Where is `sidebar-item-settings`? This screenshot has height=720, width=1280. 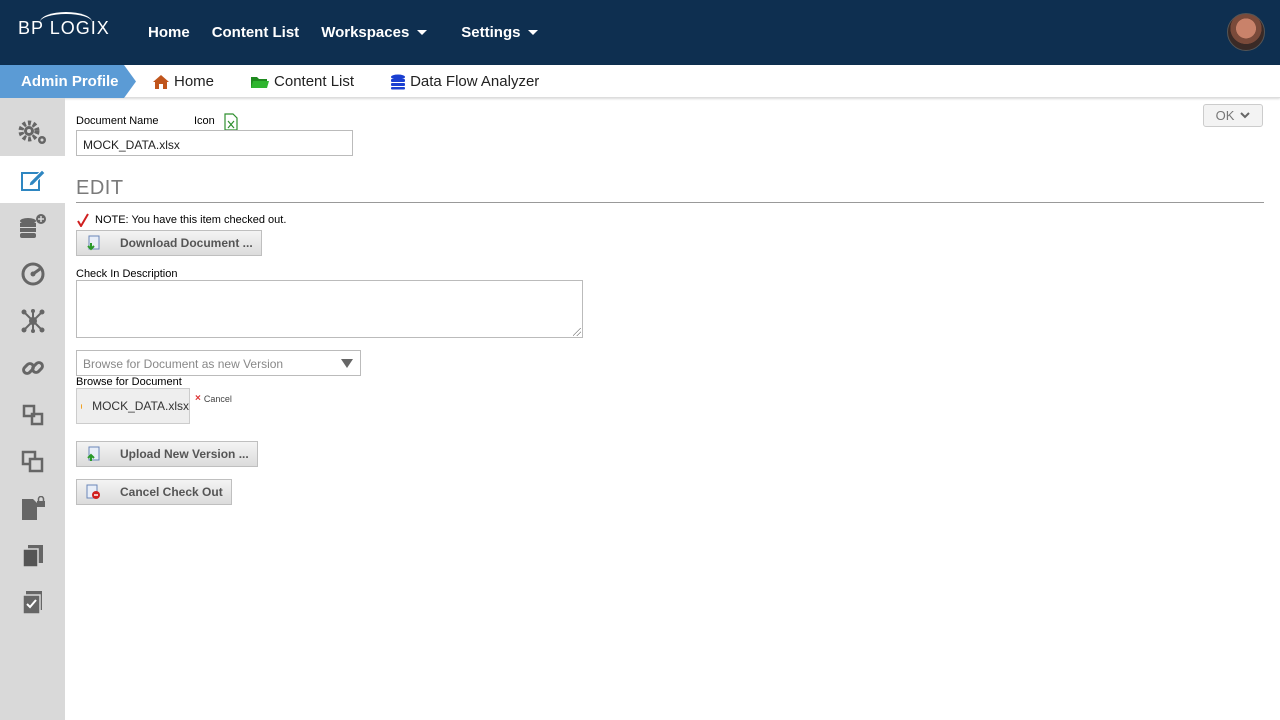
sidebar-item-settings is located at coordinates (32, 132).